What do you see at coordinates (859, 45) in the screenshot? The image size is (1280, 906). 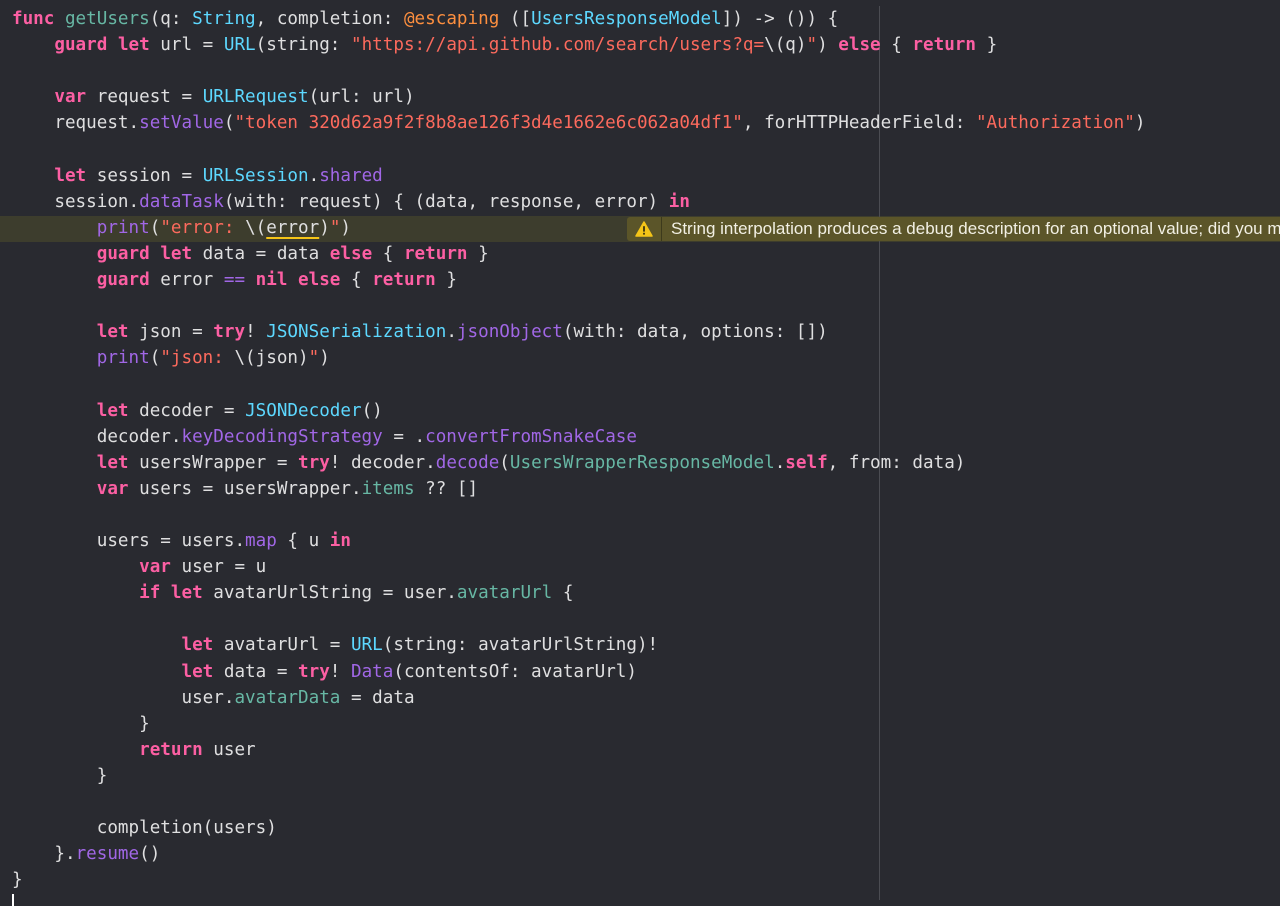 I see `code-token: else` at bounding box center [859, 45].